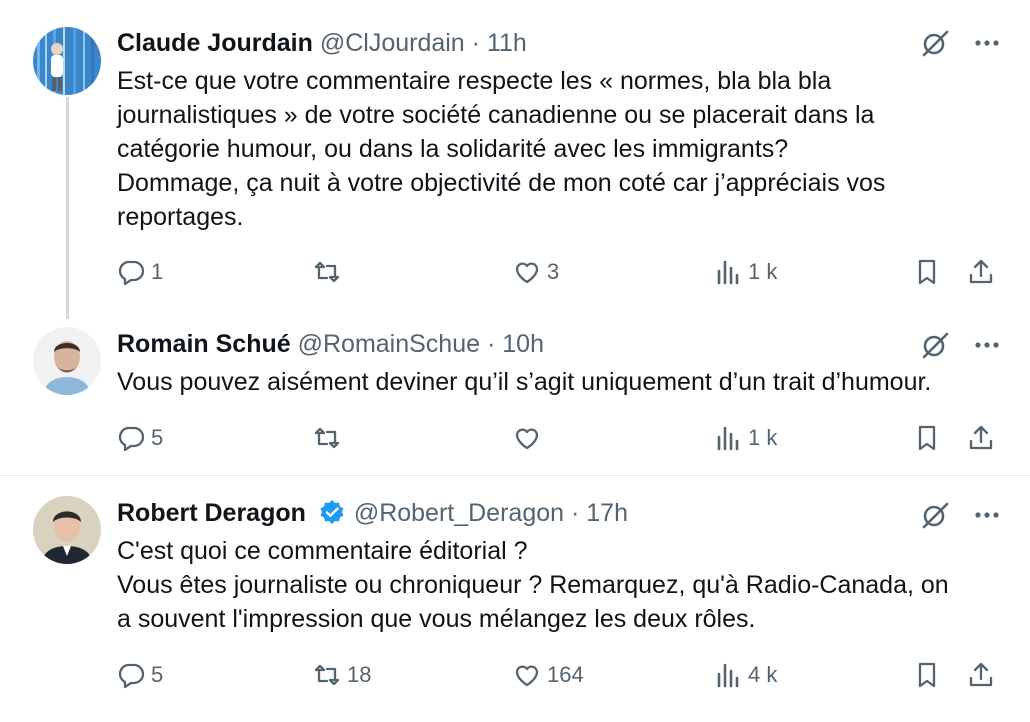 The image size is (1030, 722). Describe the element at coordinates (67, 208) in the screenshot. I see `thread-line` at that location.